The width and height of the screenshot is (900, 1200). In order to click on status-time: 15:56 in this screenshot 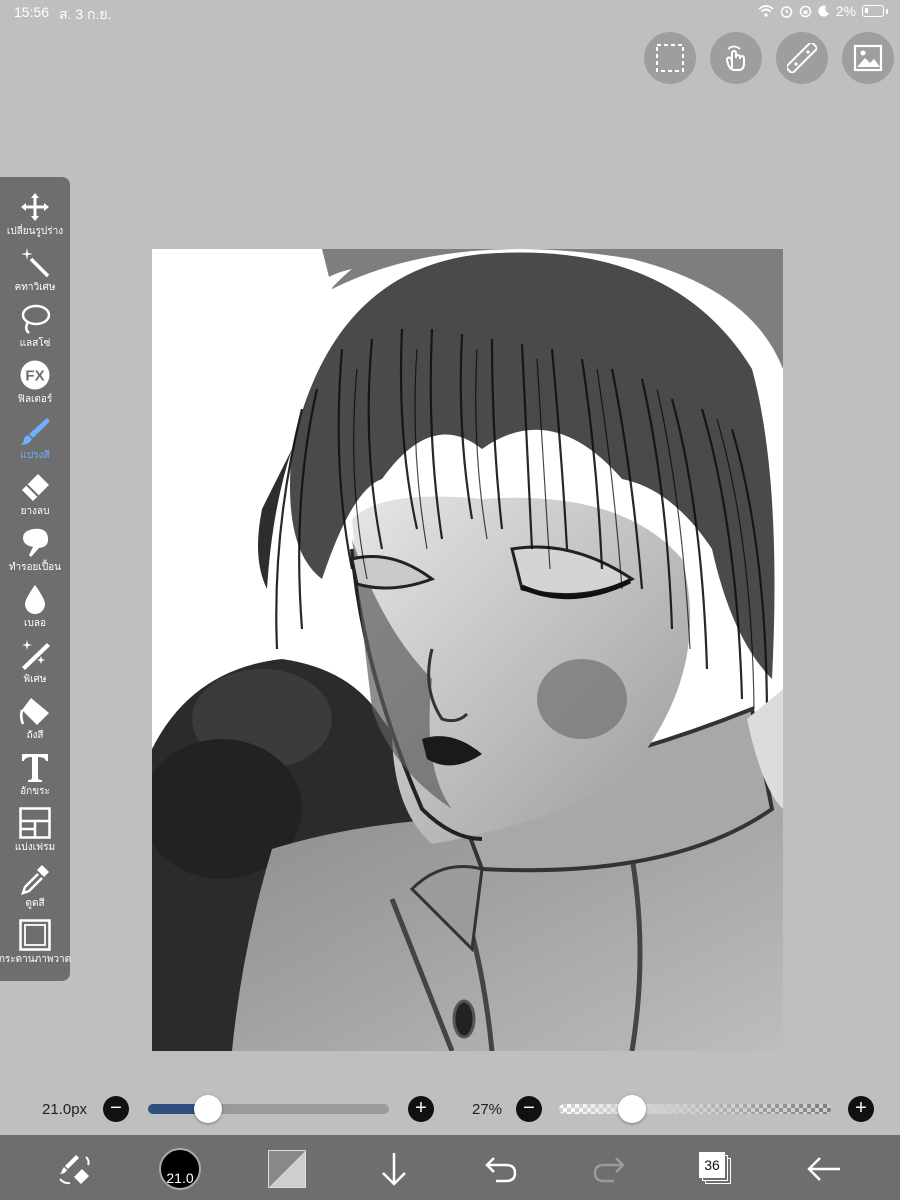, I will do `click(32, 12)`.